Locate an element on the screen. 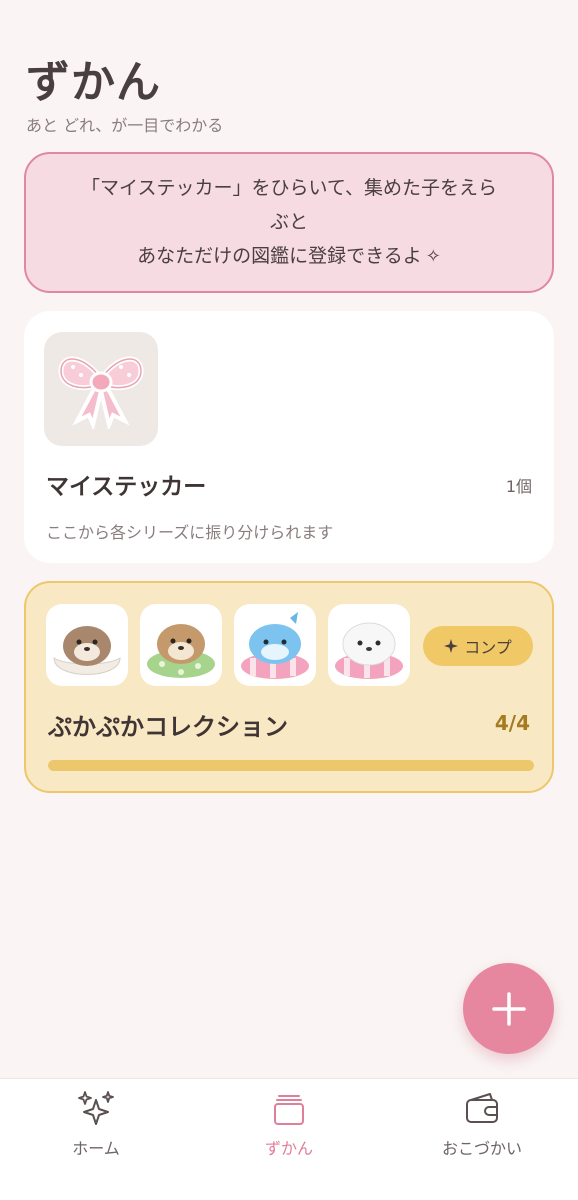  sticker-thumbnail is located at coordinates (101, 389).